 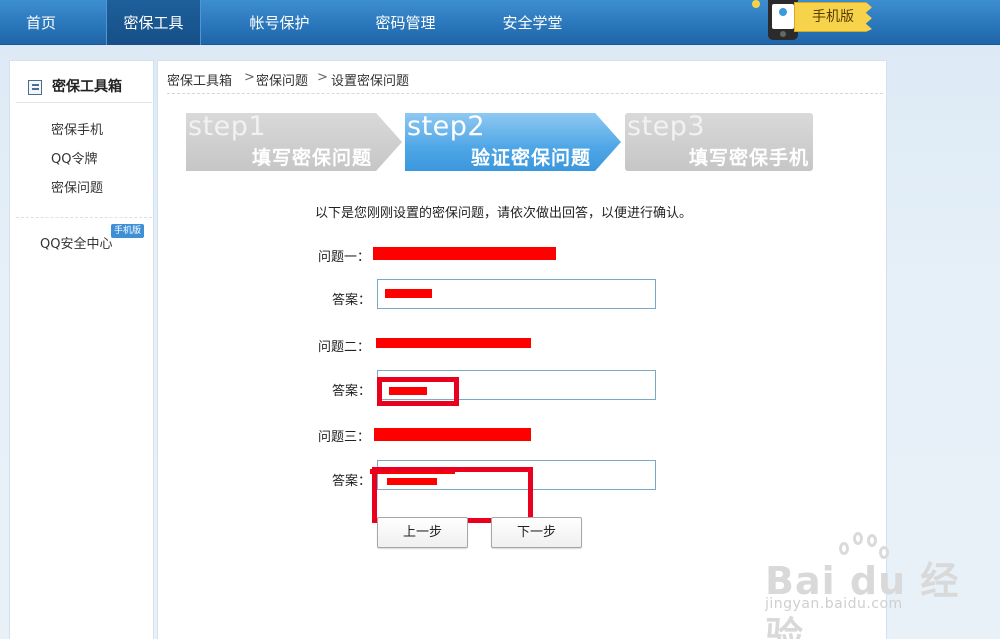 I want to click on step-3: step3 填写密保手机, so click(x=719, y=141).